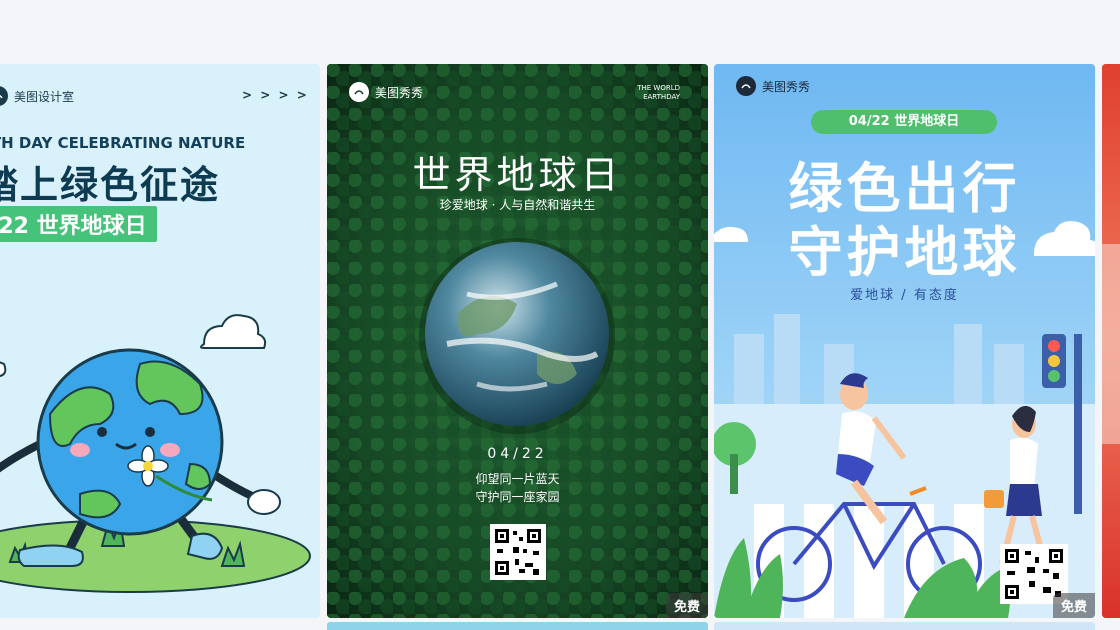 The width and height of the screenshot is (1120, 630). I want to click on date-pill: 04/22 世界地球日, so click(904, 122).